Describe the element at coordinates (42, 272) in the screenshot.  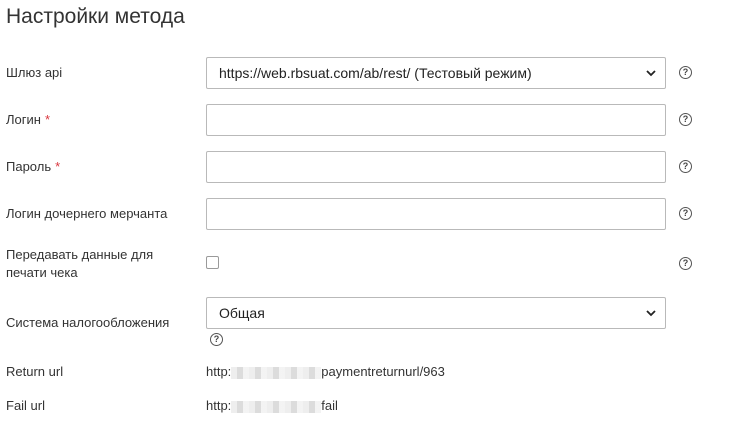
I see `receipt-label-line2: печати чека` at that location.